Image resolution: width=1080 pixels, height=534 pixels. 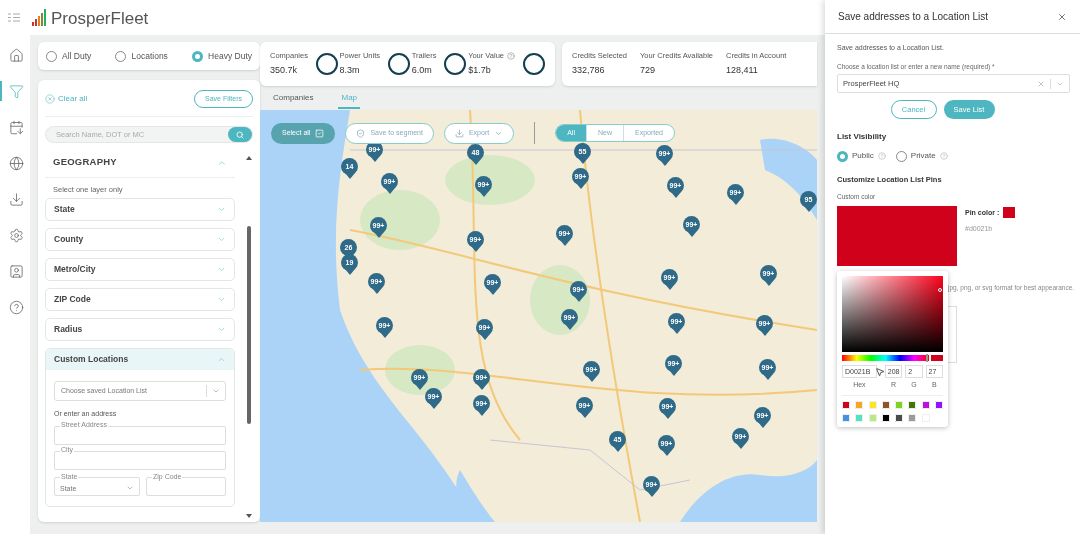 I want to click on checkbox-icon, so click(x=320, y=133).